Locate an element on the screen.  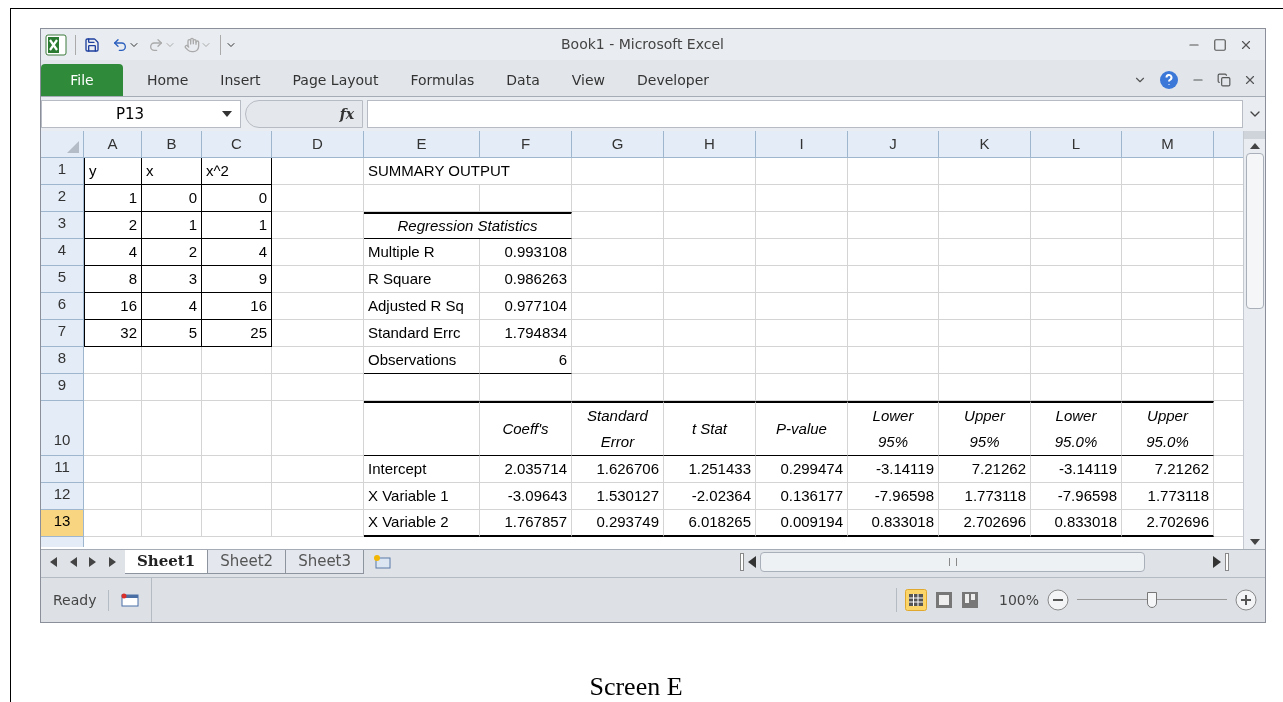
column-header: G is located at coordinates (618, 144).